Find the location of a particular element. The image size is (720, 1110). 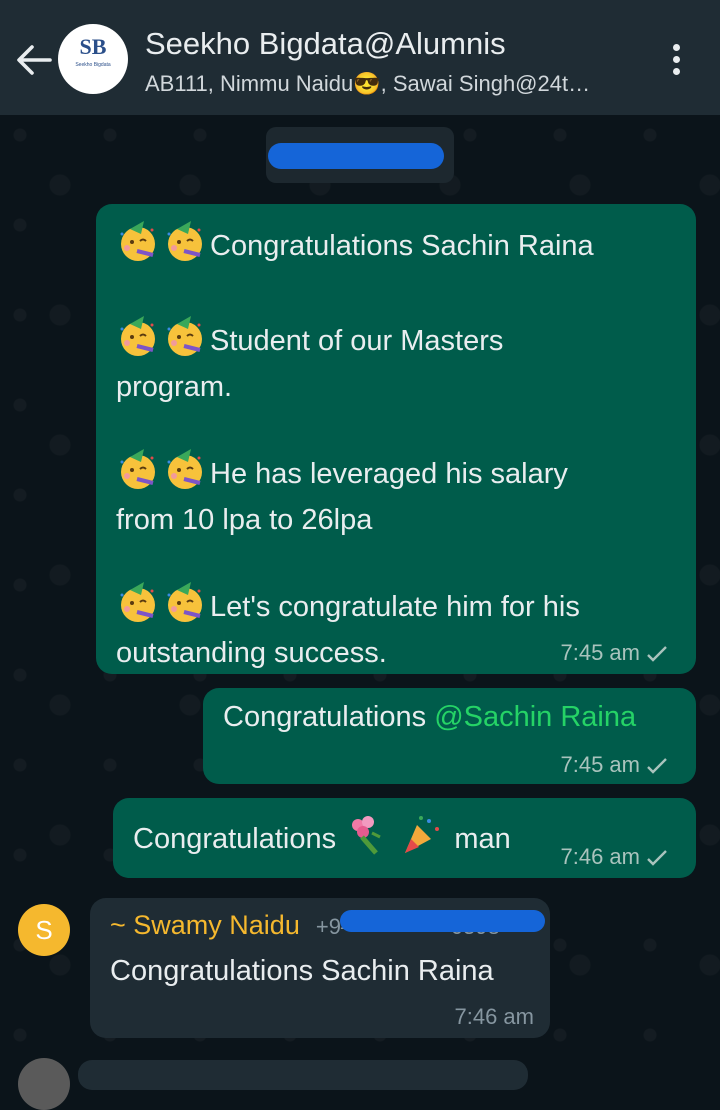

message-line-text: program. is located at coordinates (174, 387).